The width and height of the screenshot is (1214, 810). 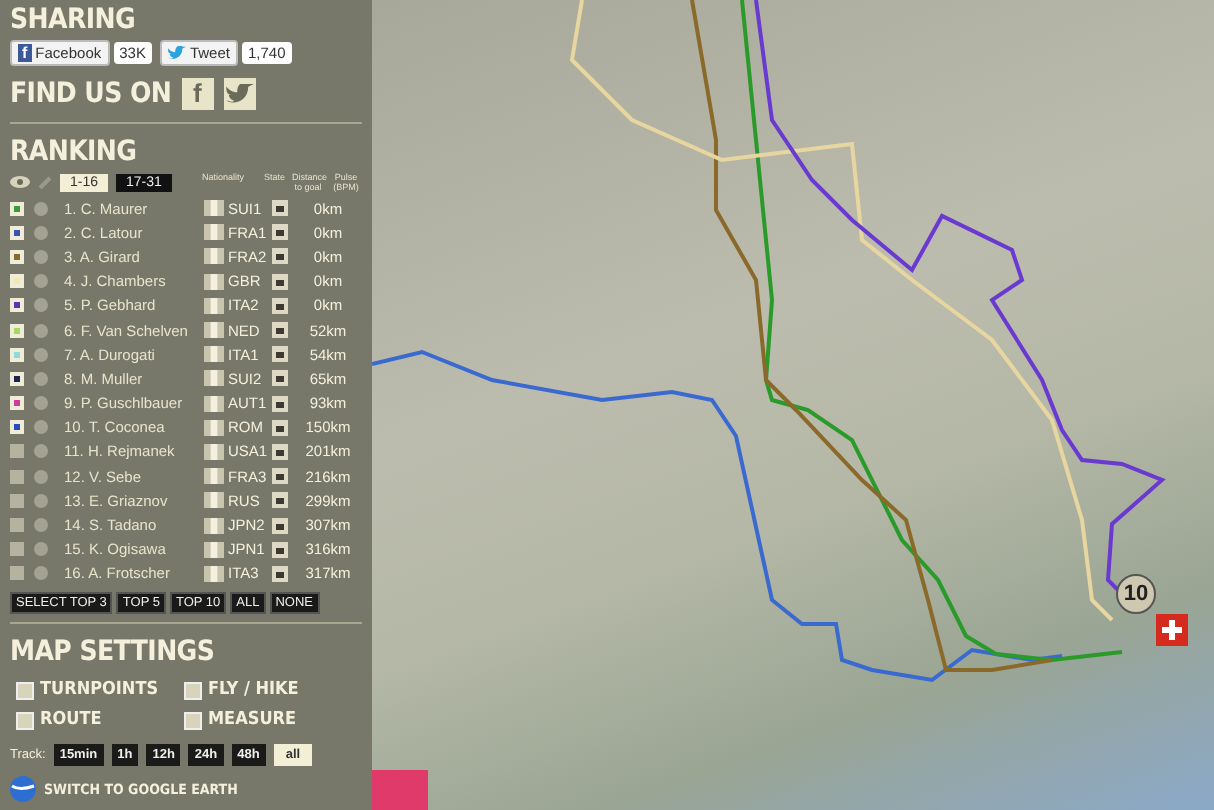 I want to click on twitter-link, so click(x=239, y=94).